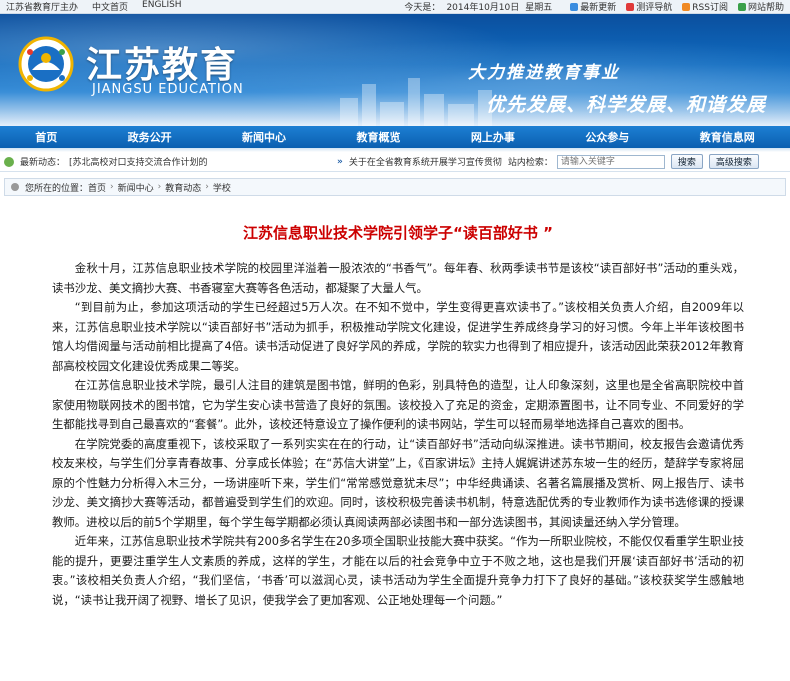 The width and height of the screenshot is (790, 681). Describe the element at coordinates (630, 6) in the screenshot. I see `flag-icon` at that location.